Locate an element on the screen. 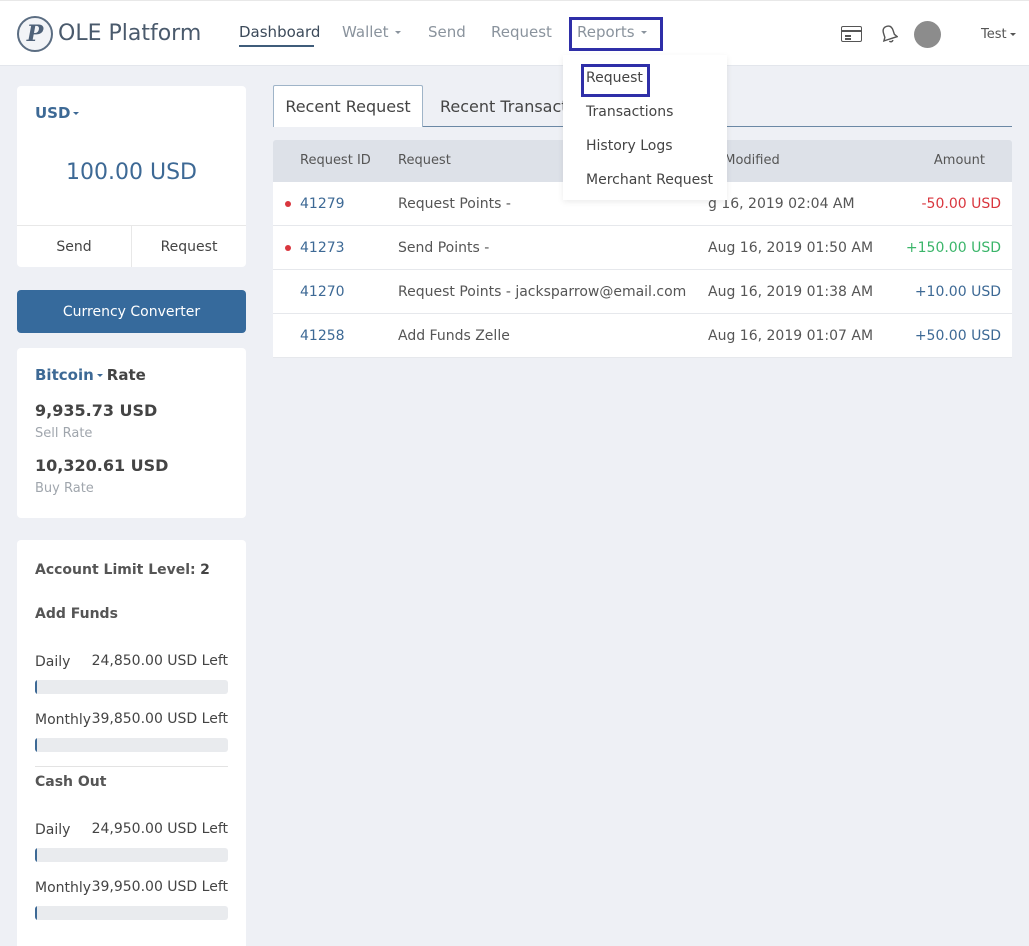 The width and height of the screenshot is (1029, 946). cash-out-daily-left: 24,950.00 USD Left is located at coordinates (159, 829).